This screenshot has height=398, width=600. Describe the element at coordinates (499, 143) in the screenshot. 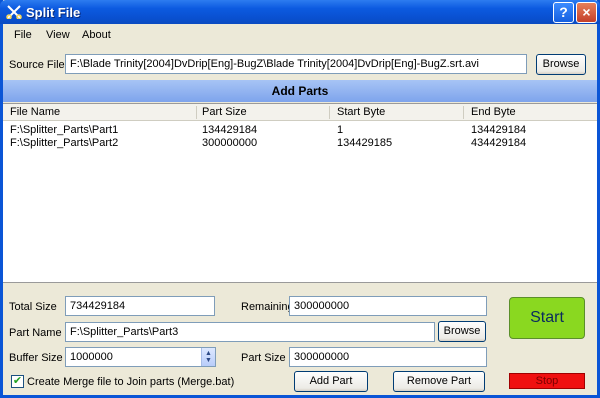

I see `row-end-byte: 434429184` at that location.